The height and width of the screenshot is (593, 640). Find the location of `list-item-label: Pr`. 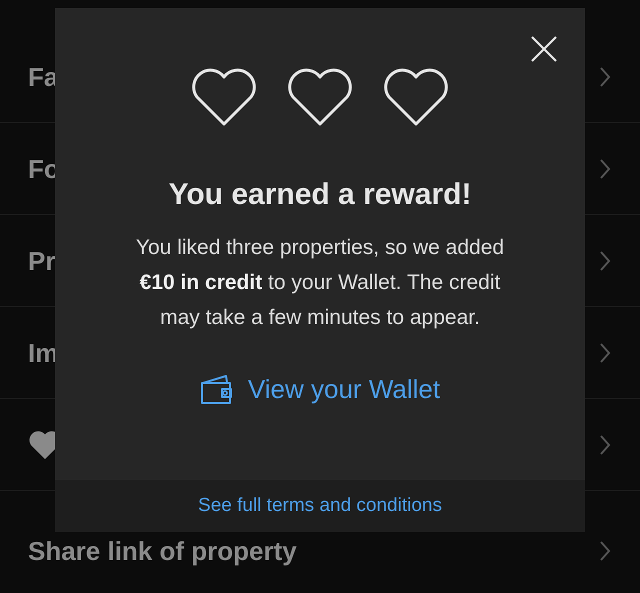

list-item-label: Pr is located at coordinates (42, 261).